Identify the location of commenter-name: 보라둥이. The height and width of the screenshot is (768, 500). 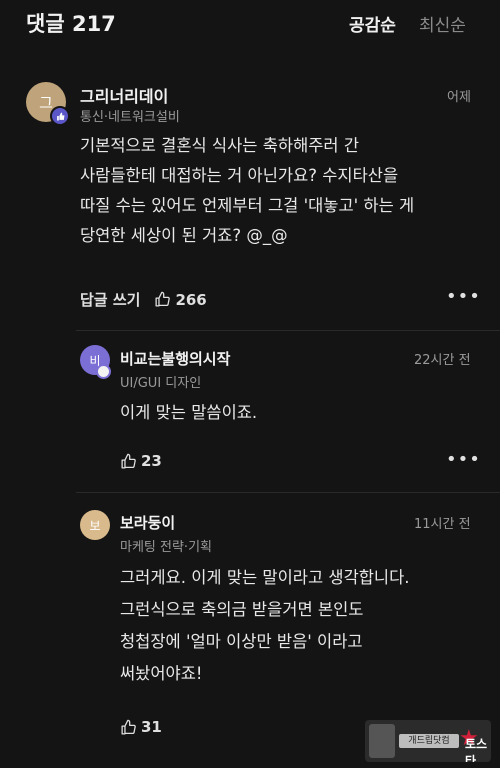
(147, 522).